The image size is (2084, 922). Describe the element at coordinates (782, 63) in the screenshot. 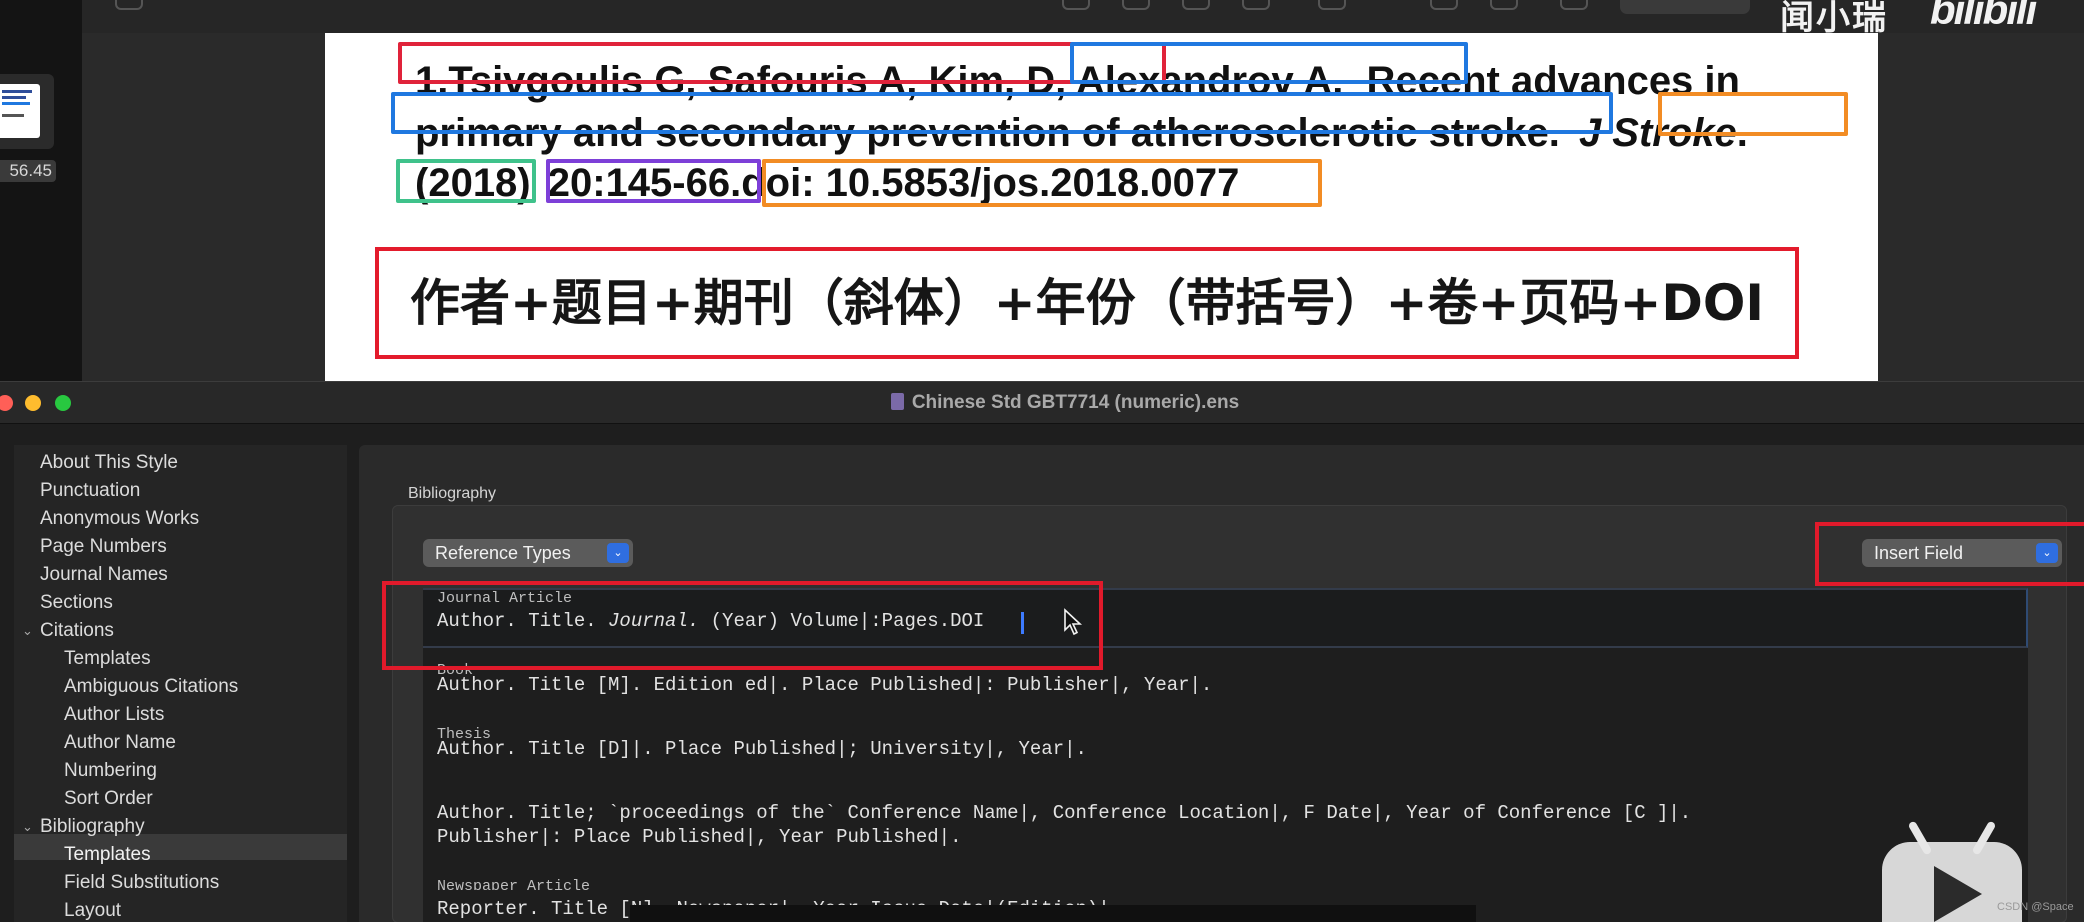

I see `annotation-box-authors` at that location.